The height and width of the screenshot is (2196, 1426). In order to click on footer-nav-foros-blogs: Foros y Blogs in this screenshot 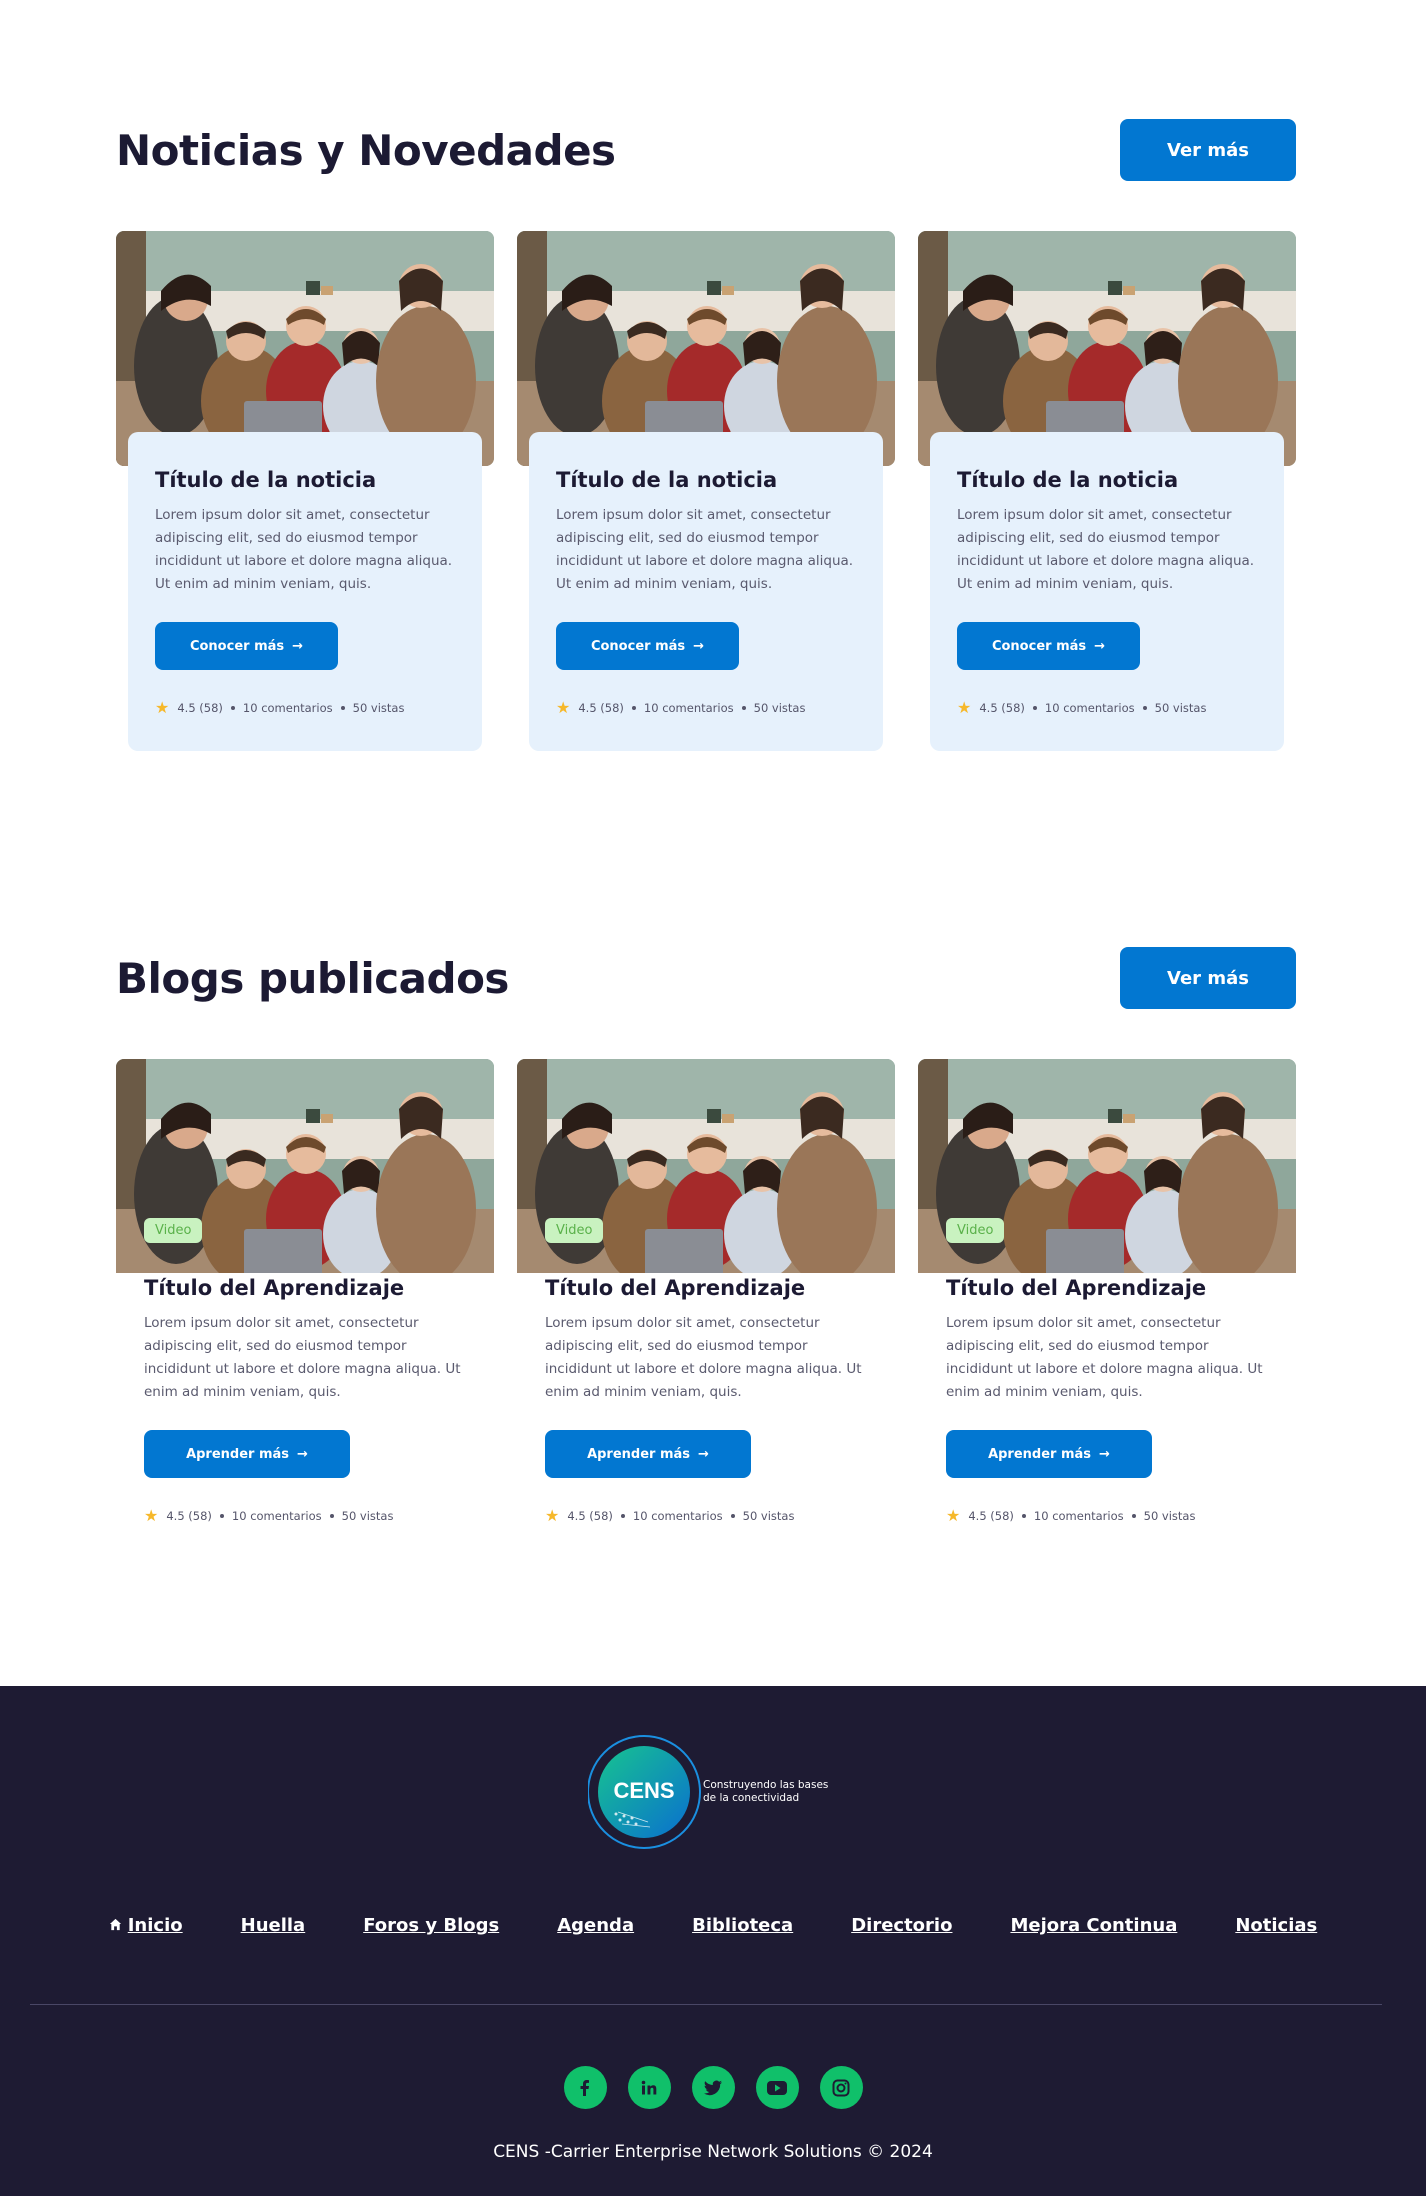, I will do `click(431, 1925)`.